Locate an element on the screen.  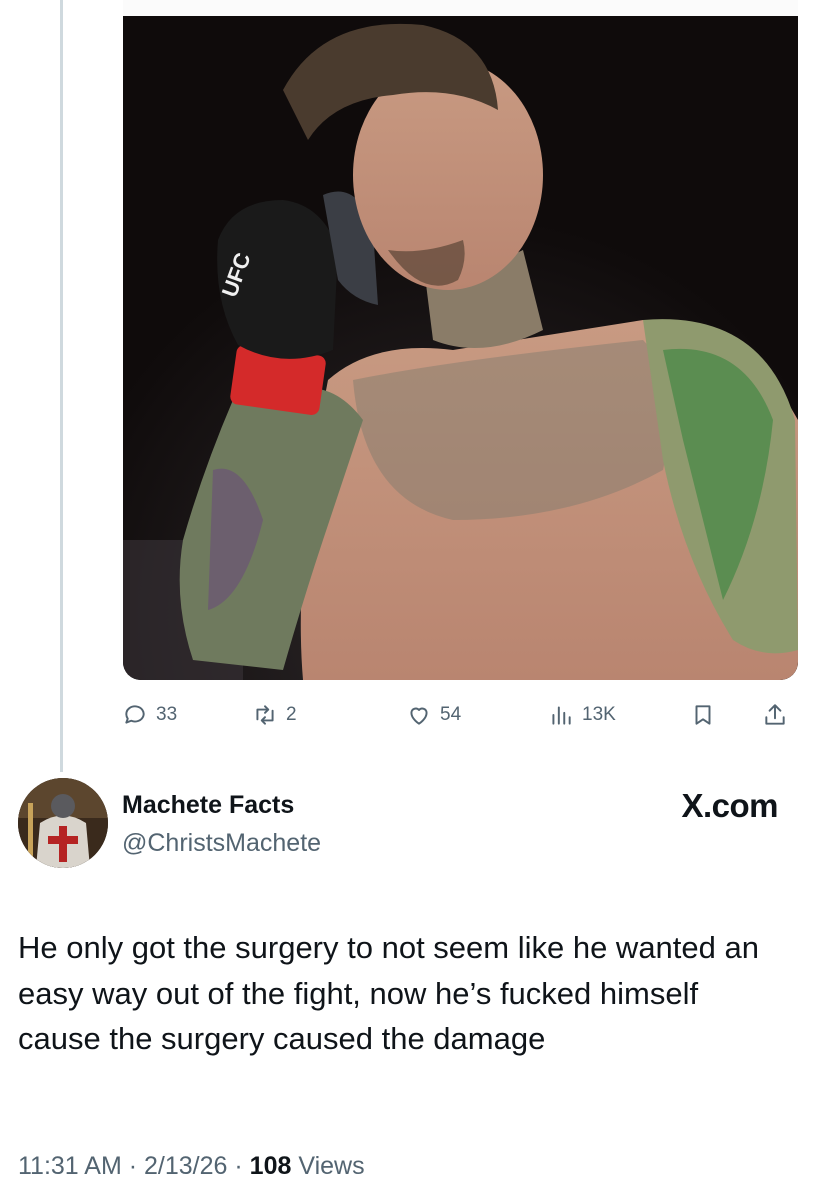
tweet-views-count: 108 is located at coordinates (270, 1166).